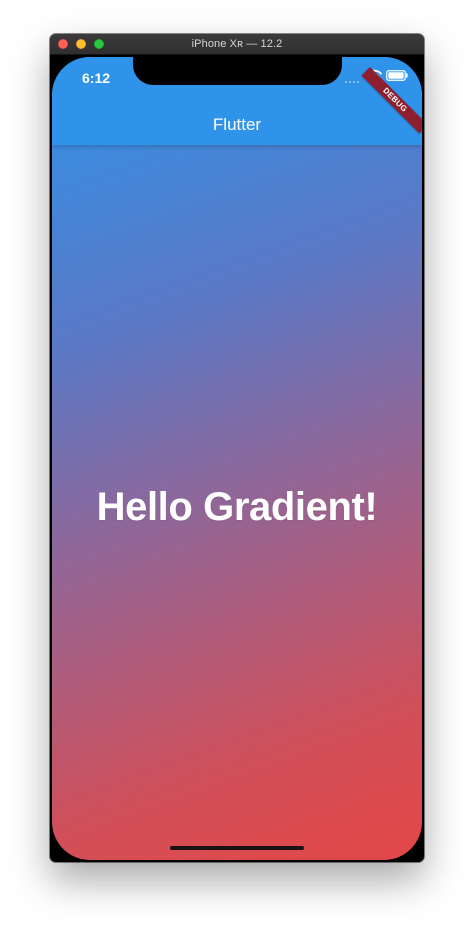 This screenshot has width=474, height=928. I want to click on app-bar: 6:12 DEBUG Flutter, so click(237, 101).